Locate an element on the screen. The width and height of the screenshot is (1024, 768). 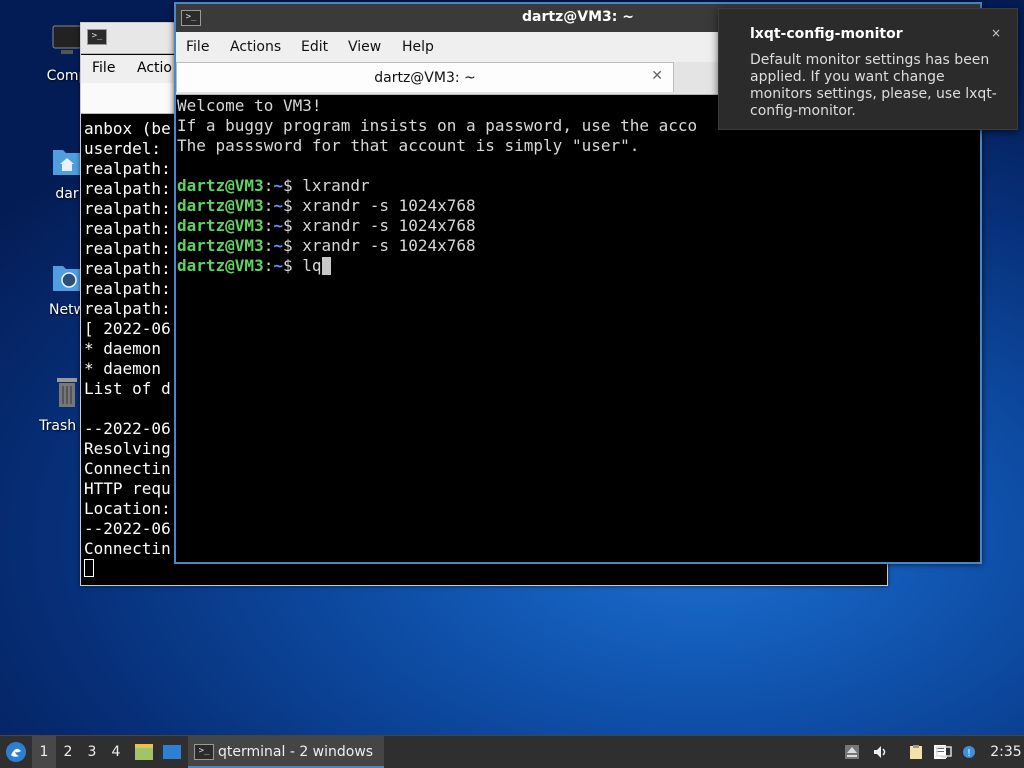
folder-network-icon is located at coordinates (67, 278).